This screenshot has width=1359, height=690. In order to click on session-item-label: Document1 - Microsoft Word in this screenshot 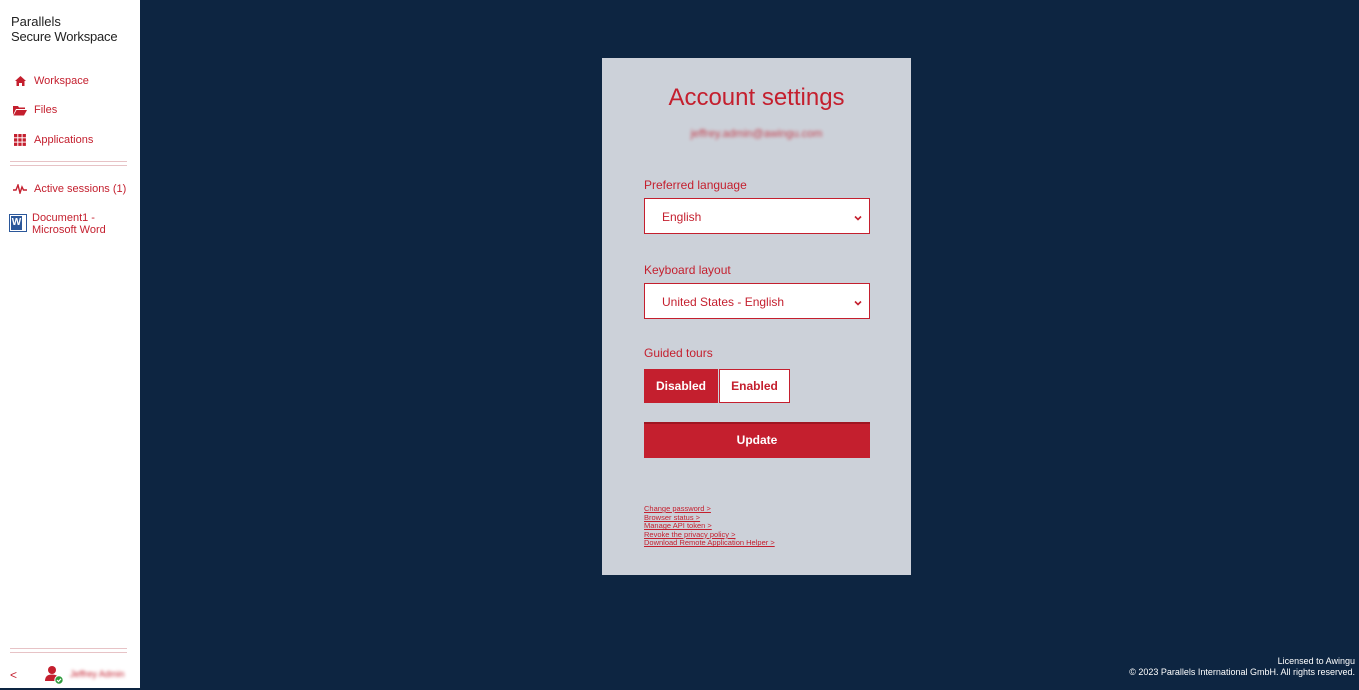, I will do `click(69, 224)`.